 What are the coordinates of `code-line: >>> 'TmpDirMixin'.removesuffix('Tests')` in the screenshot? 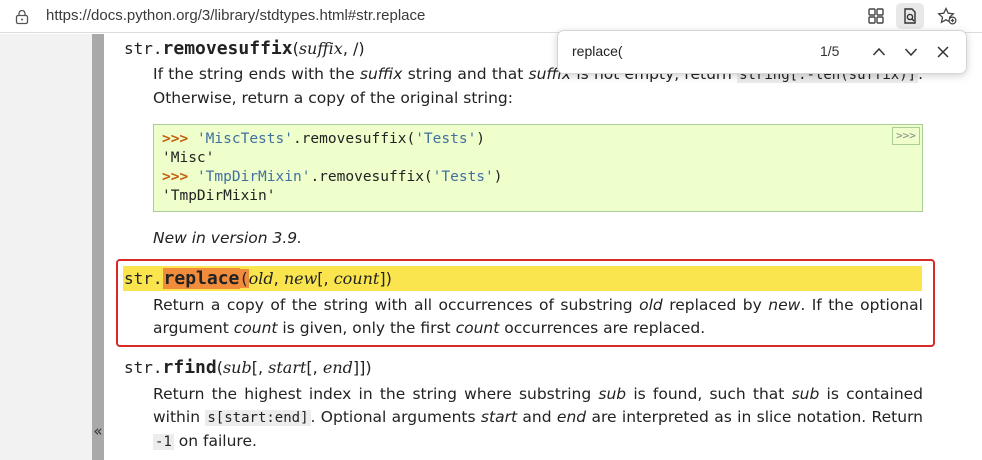 It's located at (538, 177).